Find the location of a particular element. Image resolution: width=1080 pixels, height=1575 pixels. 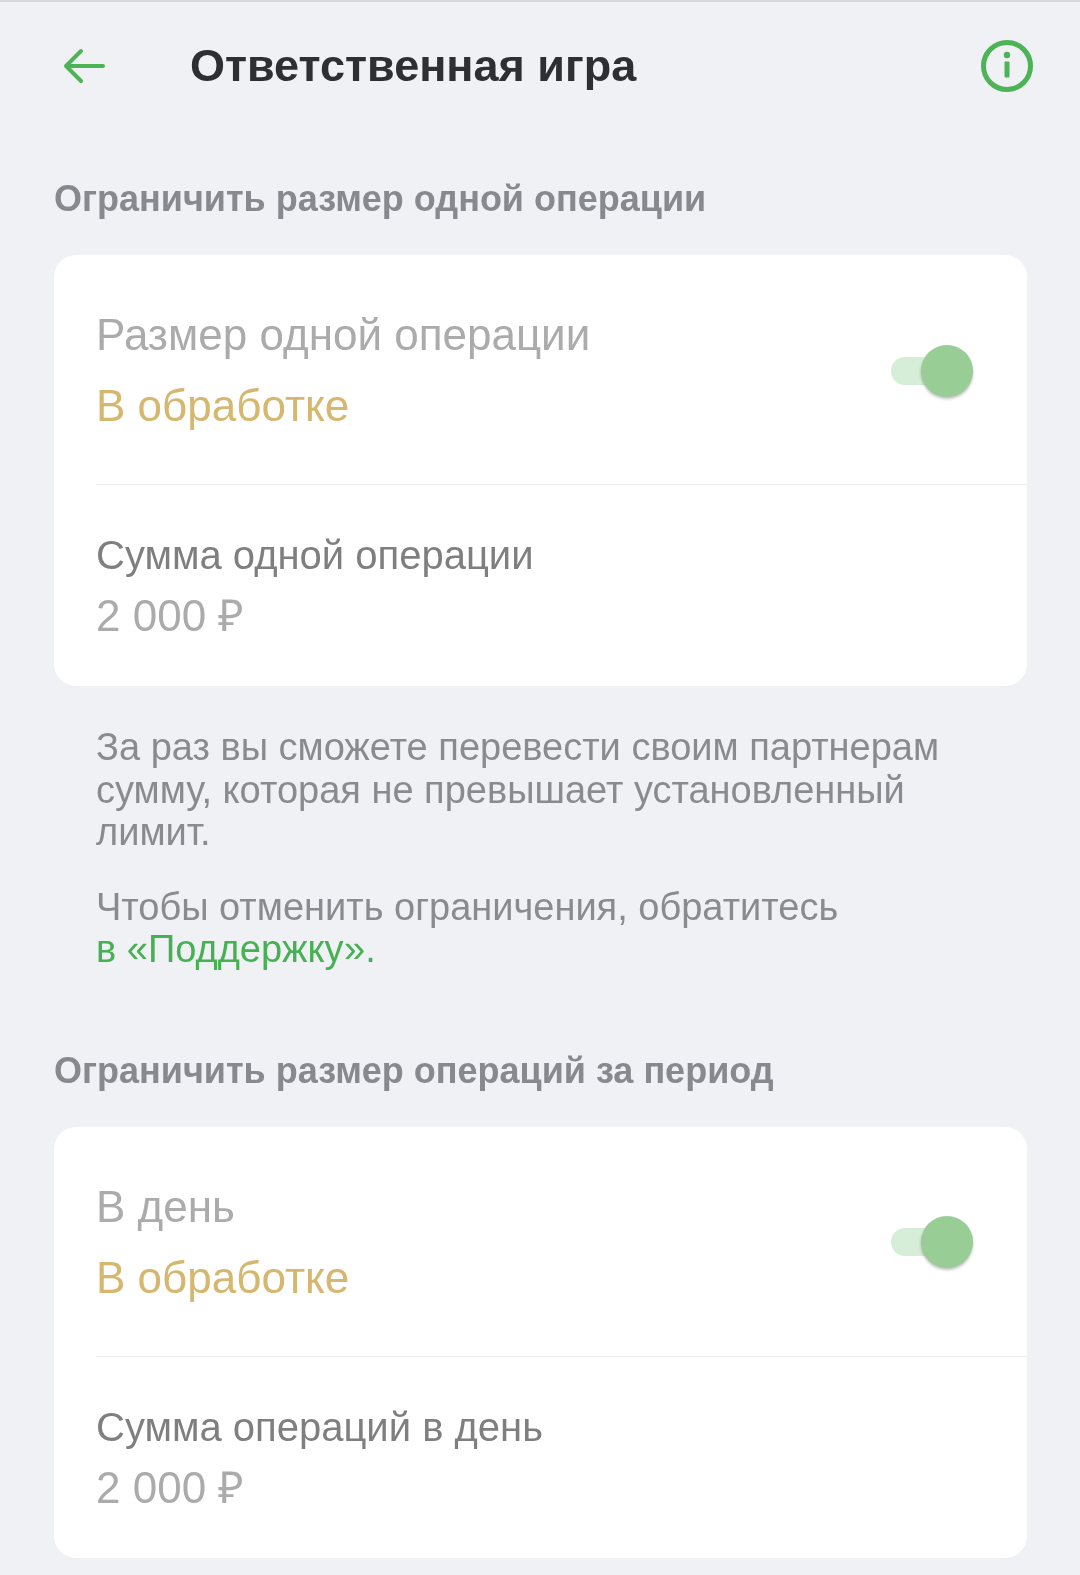

screen-title: Ответственная игра is located at coordinates (414, 66).